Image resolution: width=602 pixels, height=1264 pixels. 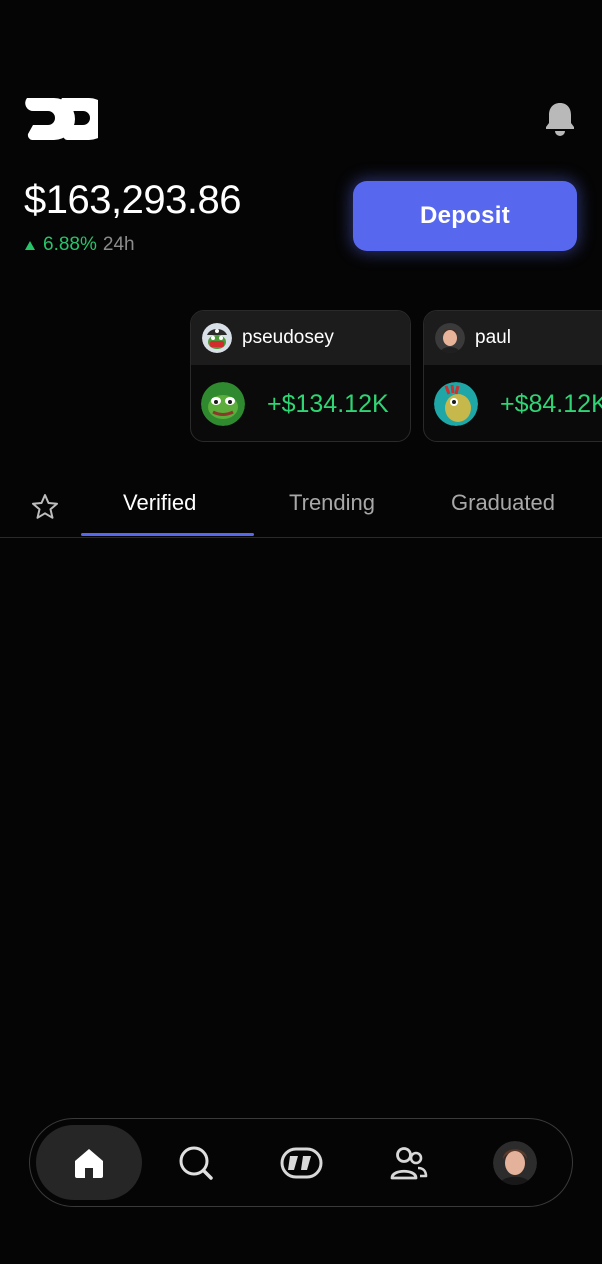 I want to click on nav-search, so click(x=196, y=1163).